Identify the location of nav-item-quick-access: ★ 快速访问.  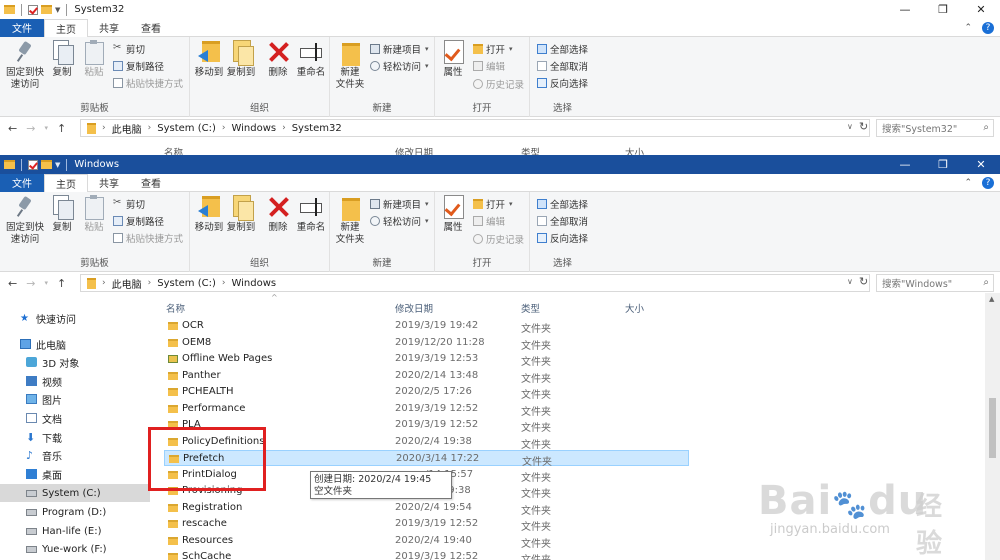
(75, 318).